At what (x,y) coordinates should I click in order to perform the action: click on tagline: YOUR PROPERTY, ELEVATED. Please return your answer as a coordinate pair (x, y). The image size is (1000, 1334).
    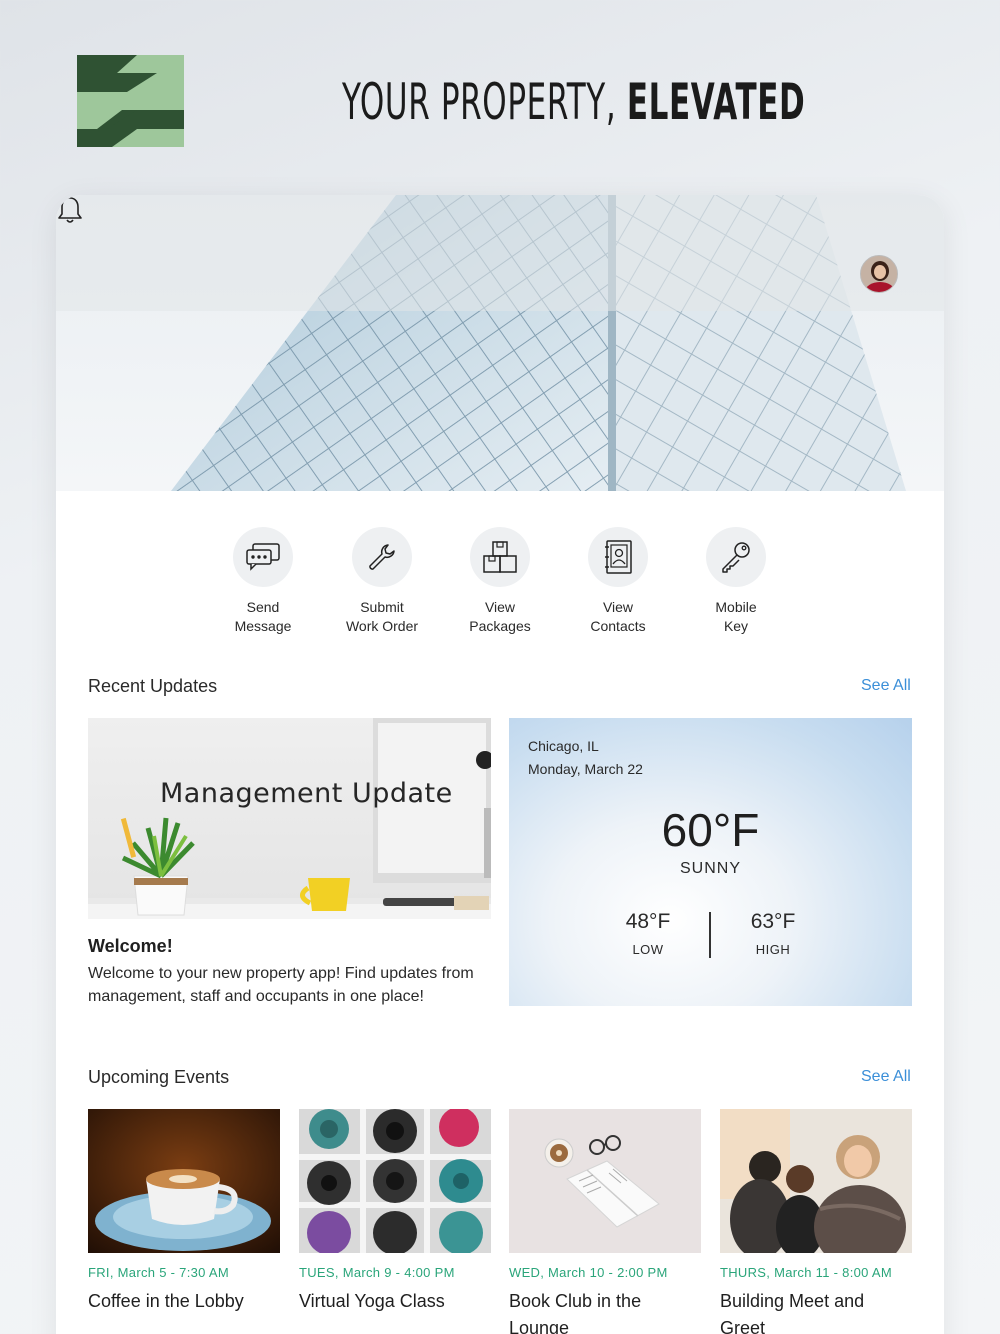
    Looking at the image, I should click on (573, 102).